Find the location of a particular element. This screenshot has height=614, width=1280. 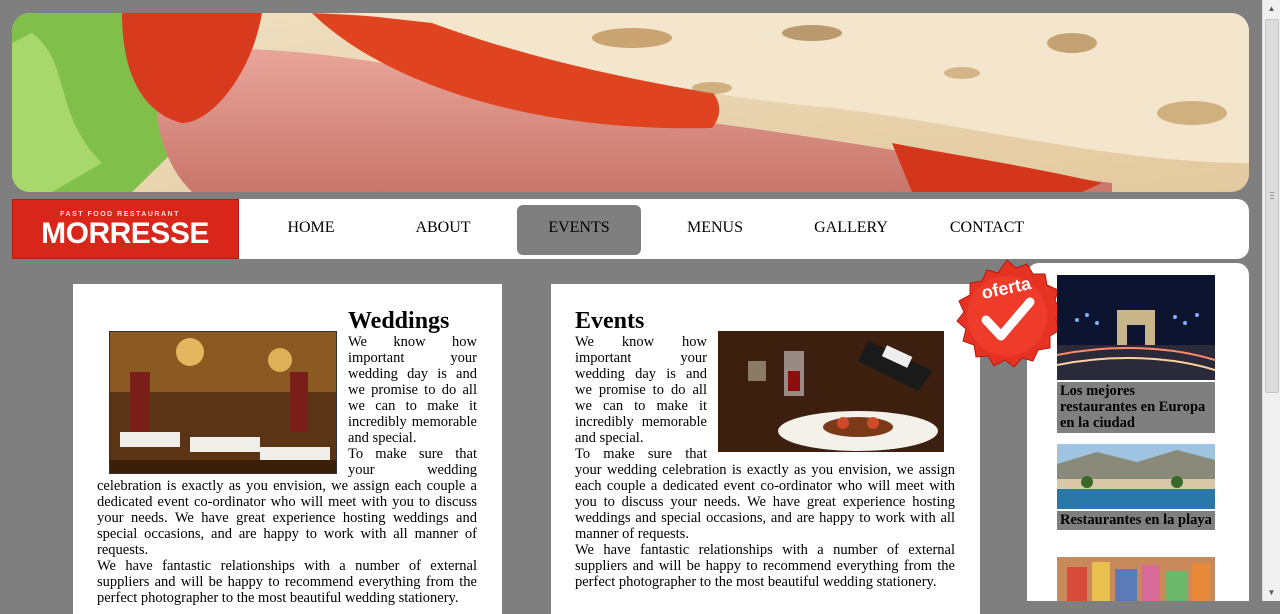

sidebar-item-beach: Restaurantes en la playa is located at coordinates (1136, 487).